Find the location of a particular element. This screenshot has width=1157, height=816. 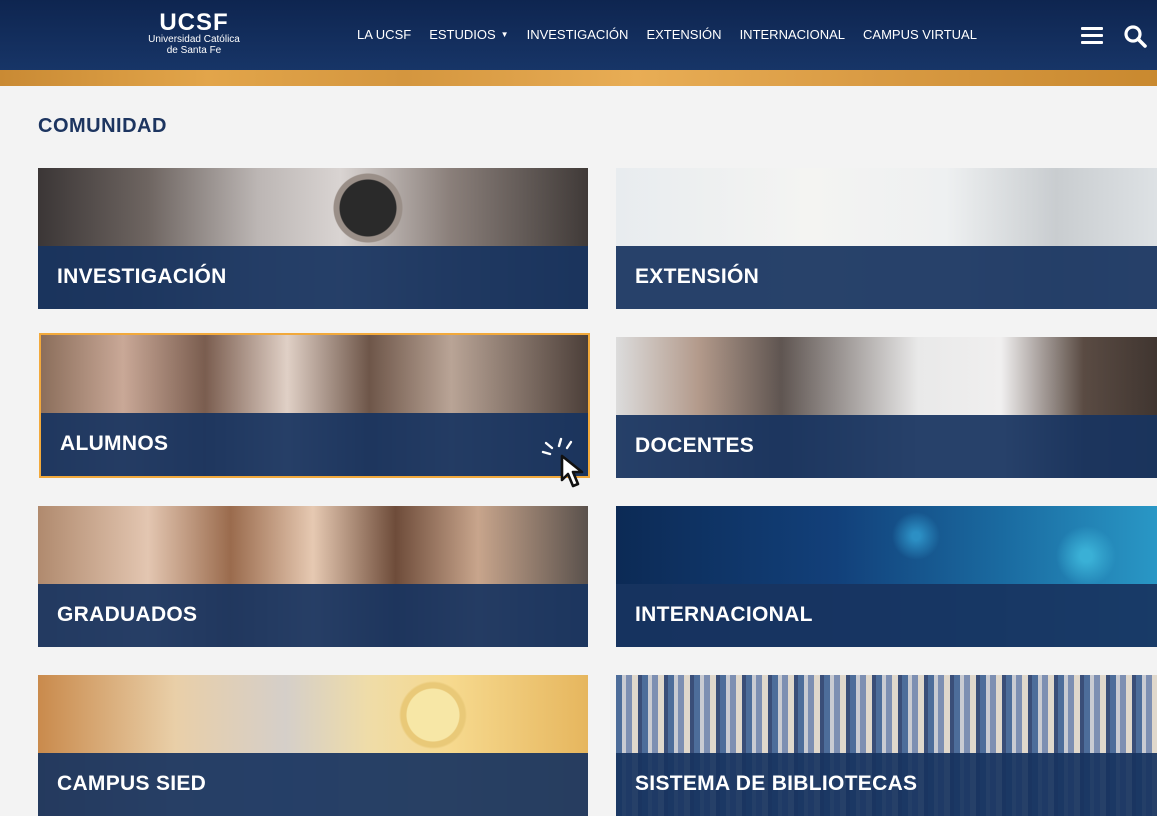

card-campus-sied: CAMPUS SIED is located at coordinates (313, 745).